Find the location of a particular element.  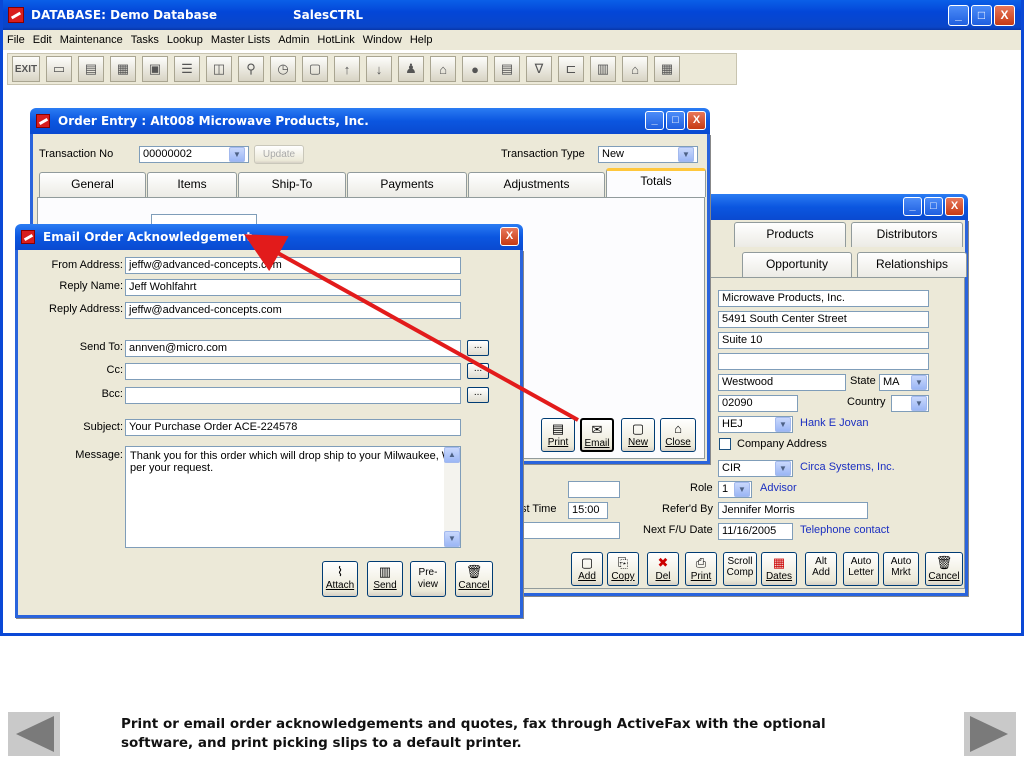

down-arrow-icon: ↓ is located at coordinates (379, 69).